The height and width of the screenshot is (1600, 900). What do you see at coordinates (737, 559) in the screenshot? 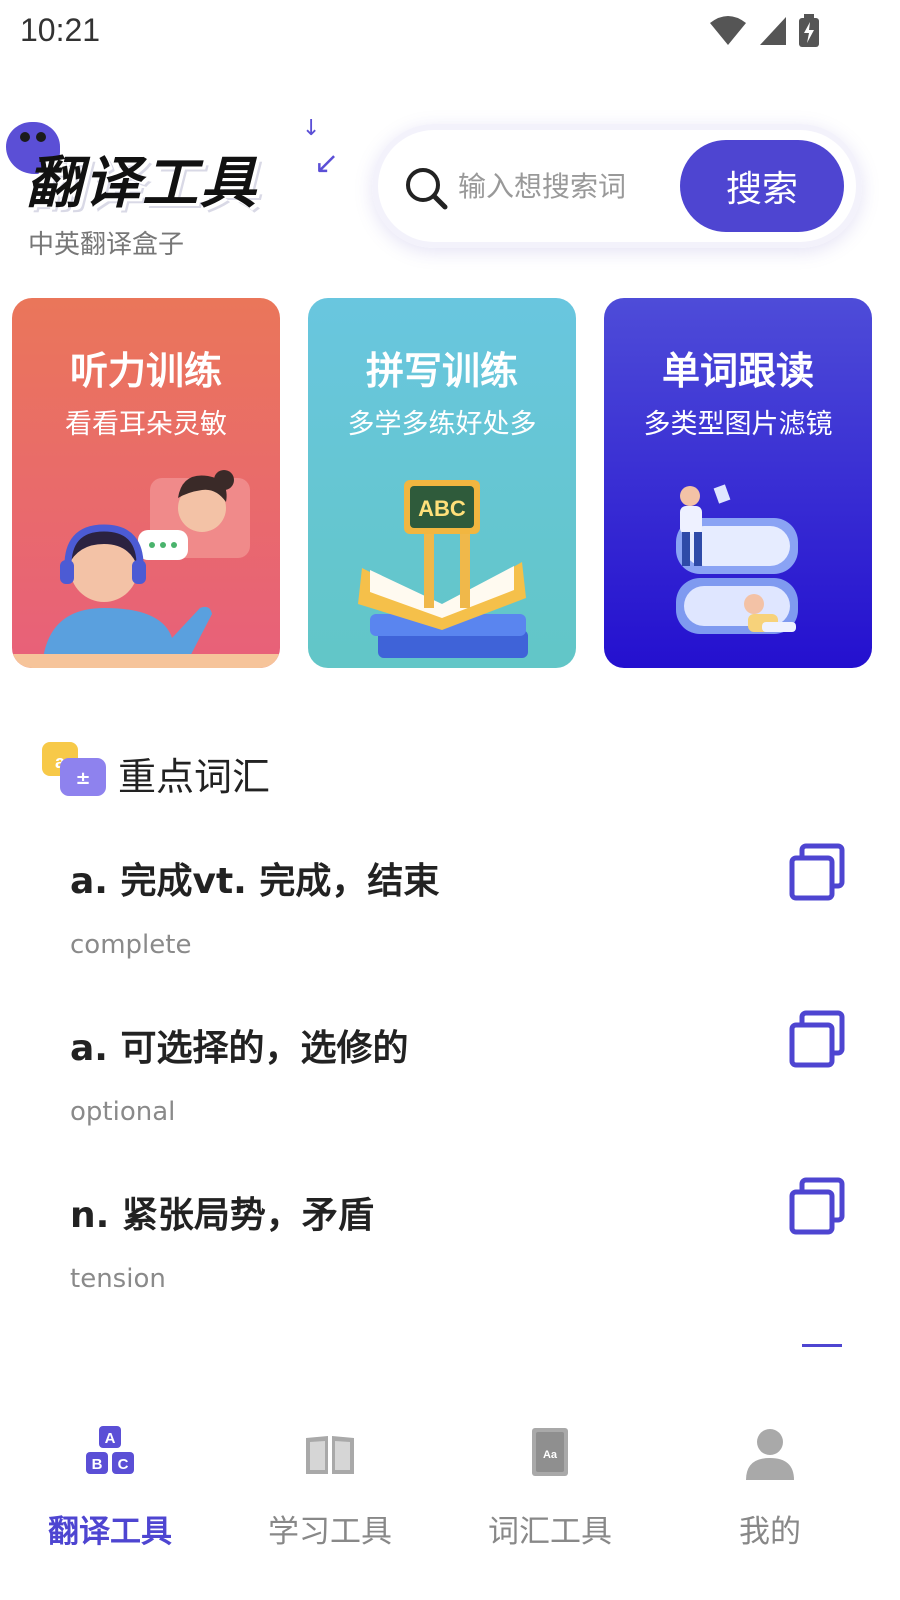
I see `books-reading-illustration` at bounding box center [737, 559].